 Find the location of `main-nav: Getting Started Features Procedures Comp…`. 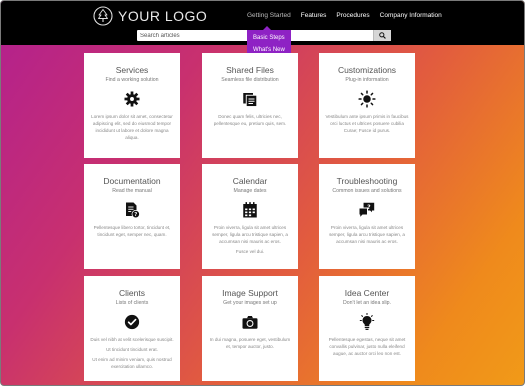

main-nav: Getting Started Features Procedures Comp… is located at coordinates (344, 17).